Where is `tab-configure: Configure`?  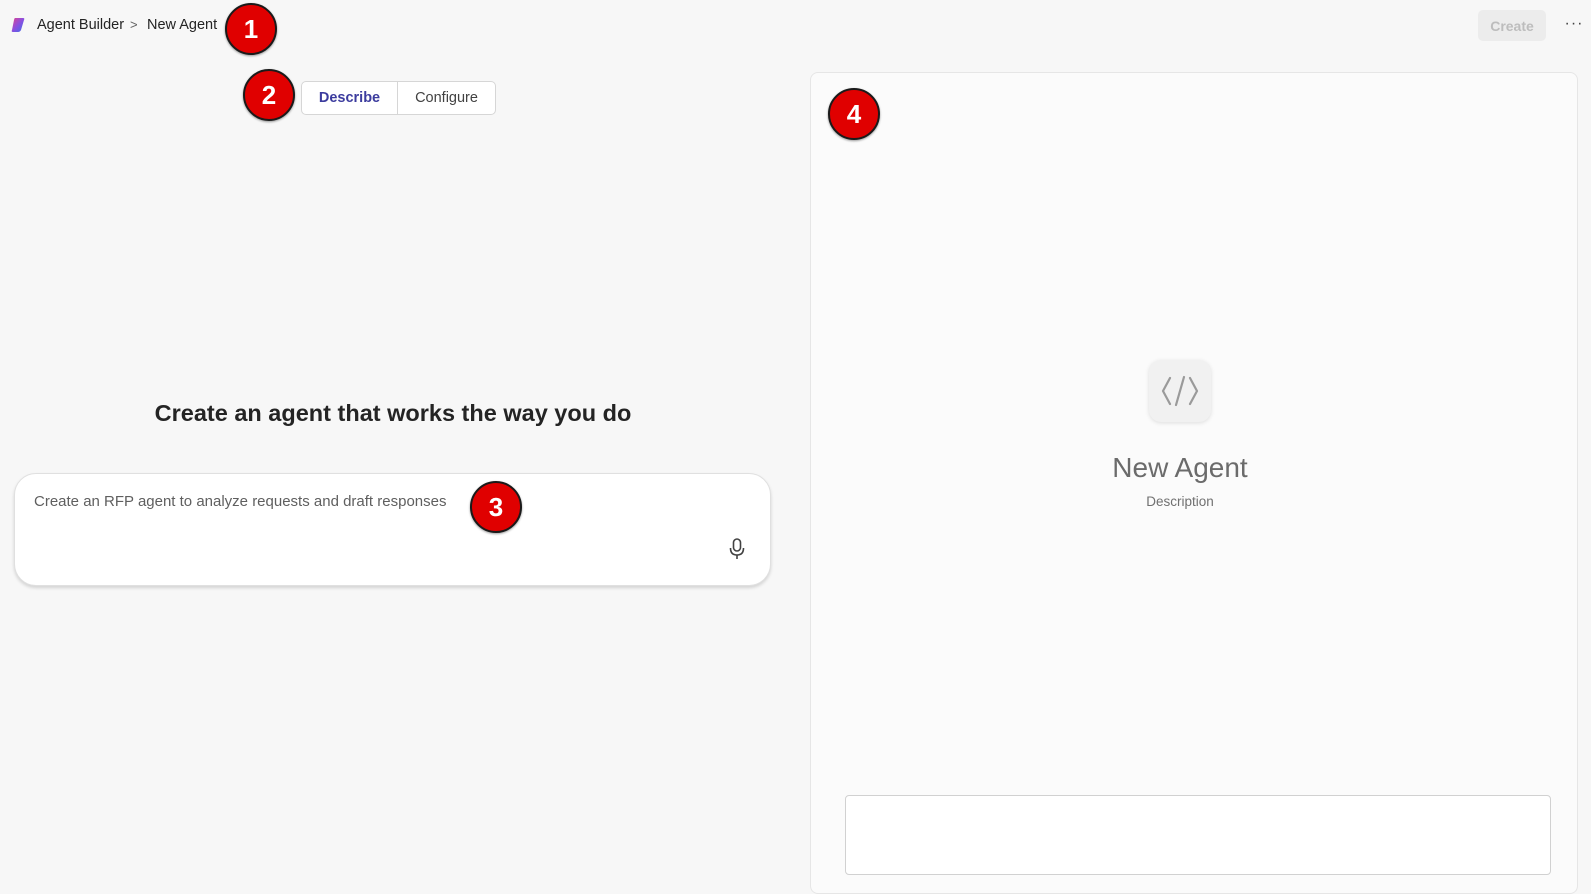 tab-configure: Configure is located at coordinates (446, 98).